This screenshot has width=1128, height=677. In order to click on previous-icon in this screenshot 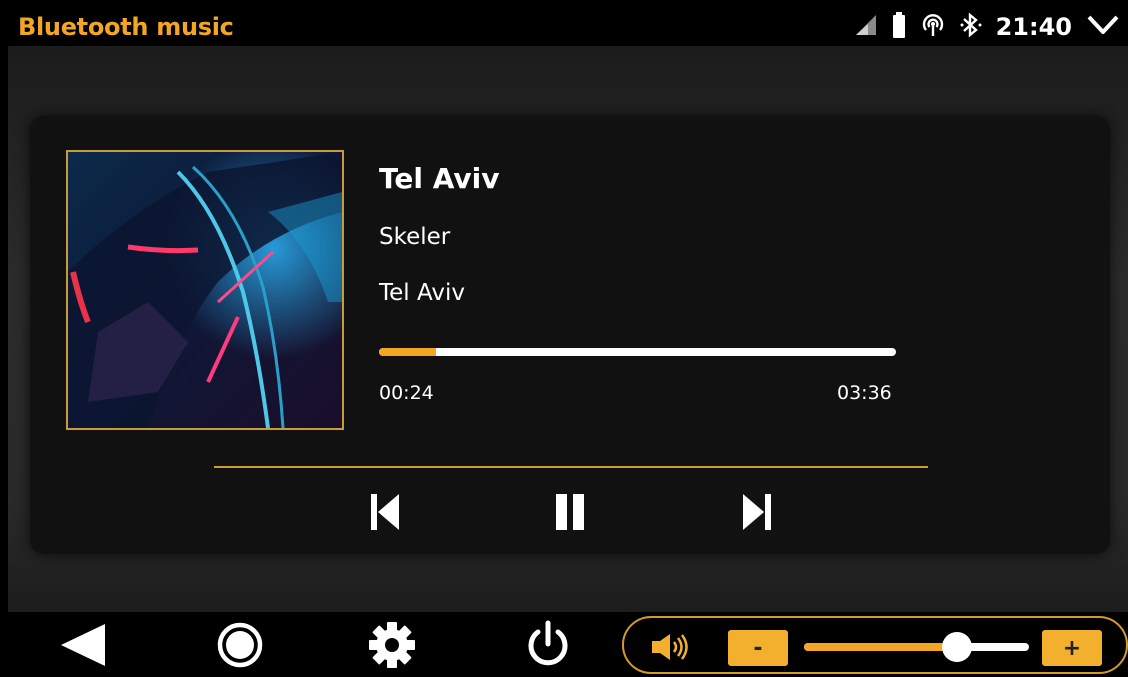, I will do `click(385, 512)`.